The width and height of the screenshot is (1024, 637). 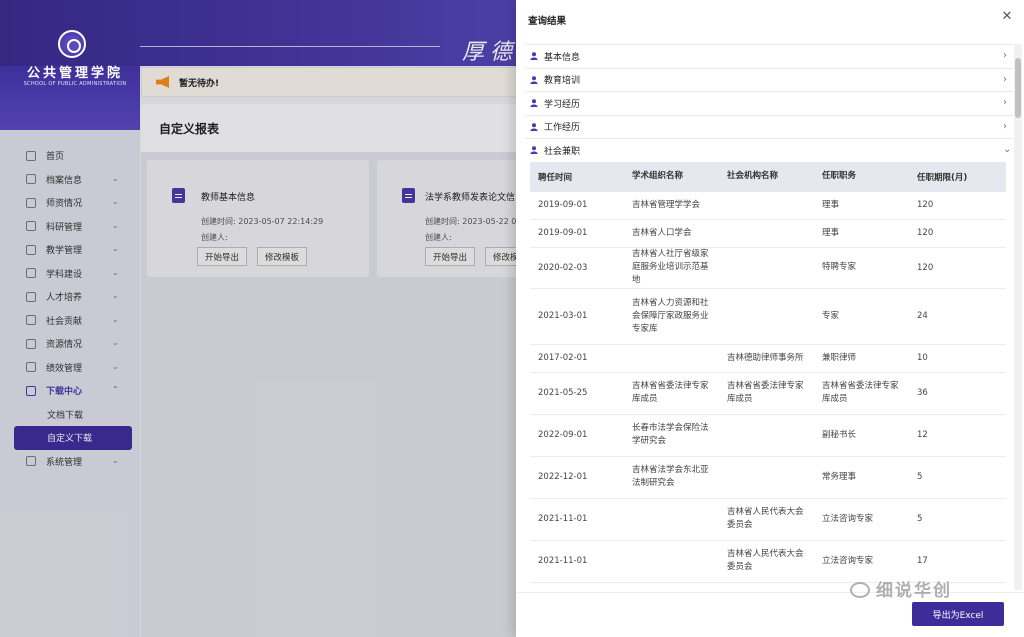 What do you see at coordinates (1007, 149) in the screenshot?
I see `chevron-down-icon: ⌄` at bounding box center [1007, 149].